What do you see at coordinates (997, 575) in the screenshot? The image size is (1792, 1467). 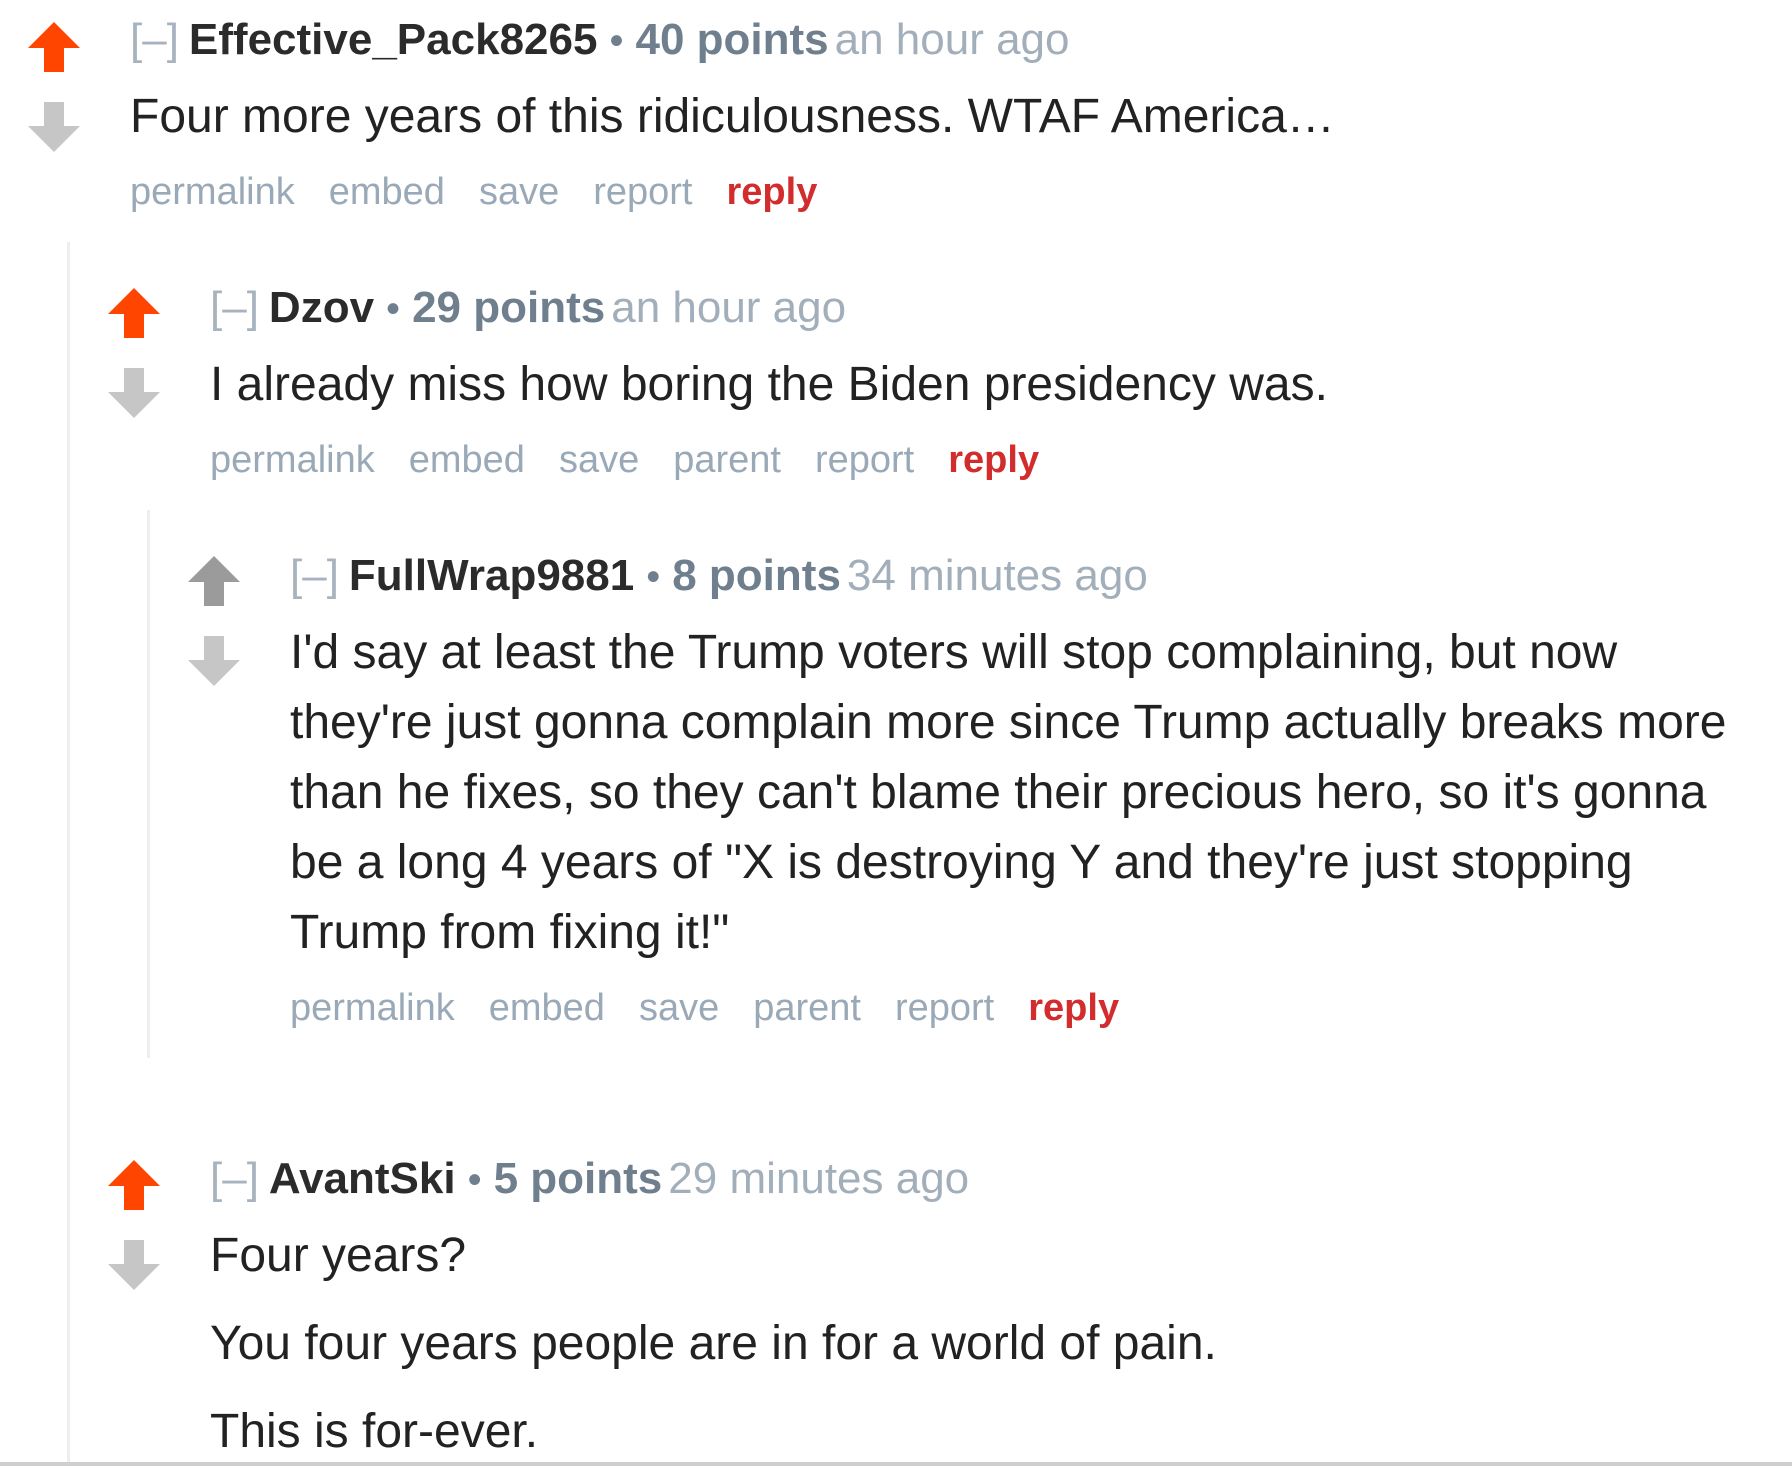 I see `timestamp: 34 minutes ago` at bounding box center [997, 575].